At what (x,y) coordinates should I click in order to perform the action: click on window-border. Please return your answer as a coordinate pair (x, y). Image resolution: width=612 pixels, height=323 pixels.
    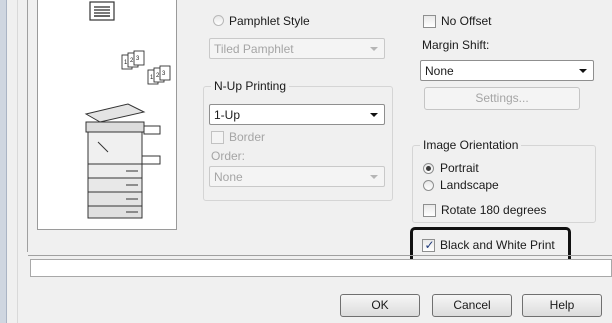
    Looking at the image, I should click on (12, 161).